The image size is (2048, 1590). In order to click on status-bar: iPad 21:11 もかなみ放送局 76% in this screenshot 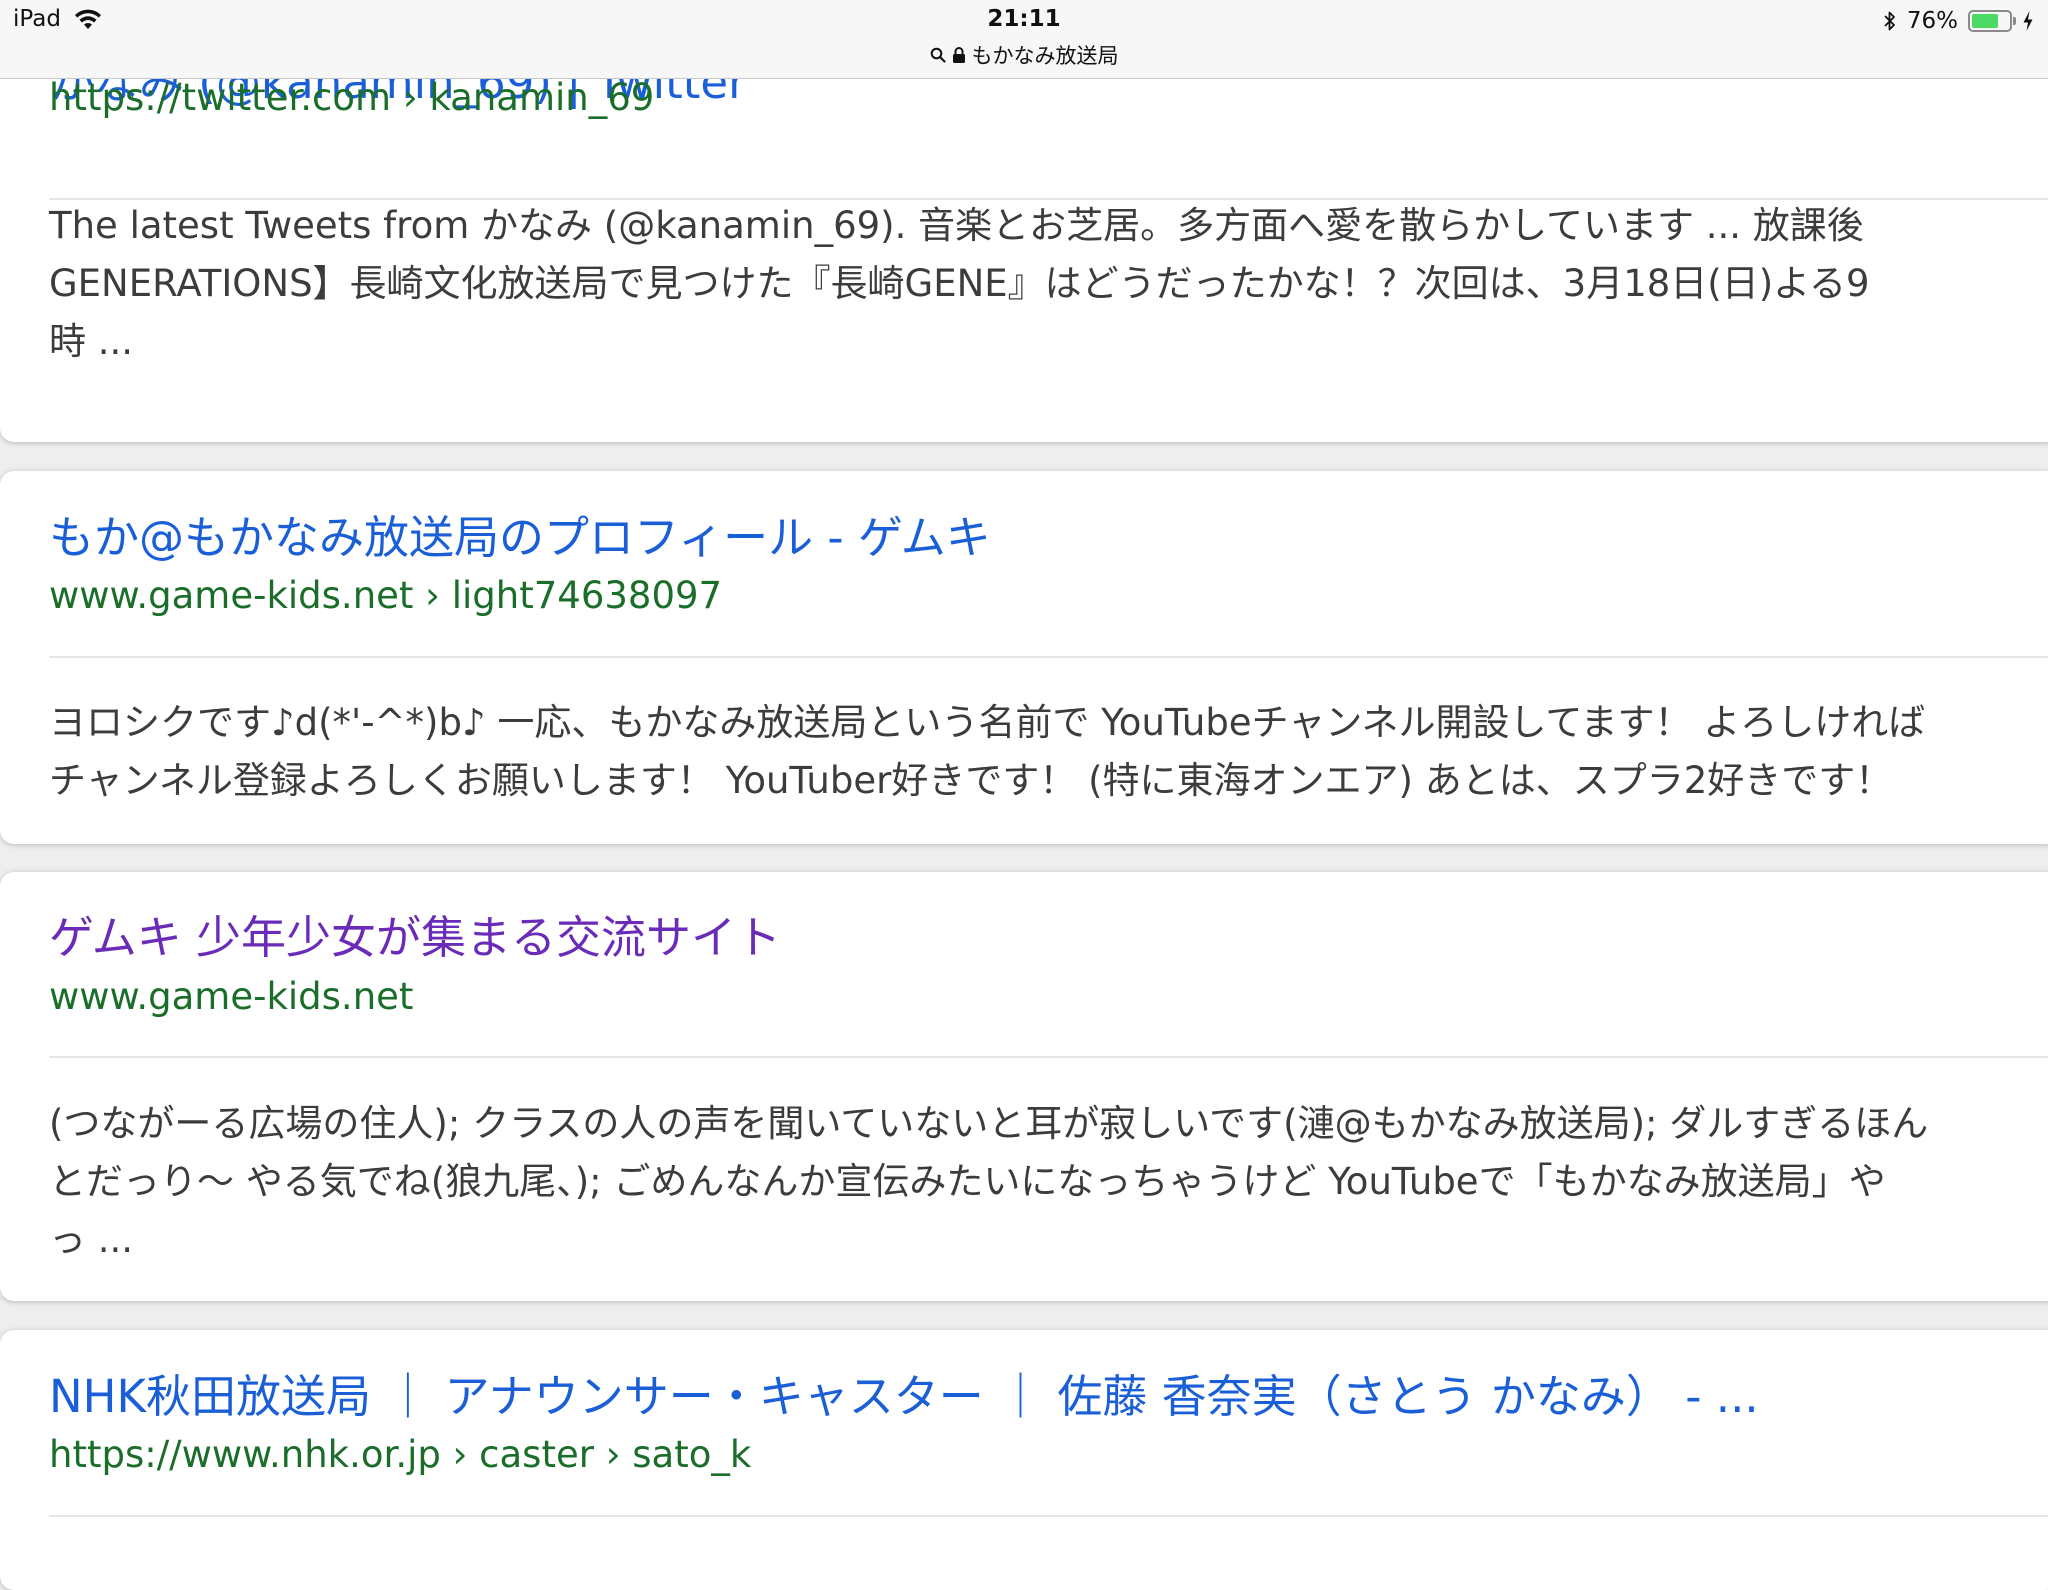, I will do `click(1024, 39)`.